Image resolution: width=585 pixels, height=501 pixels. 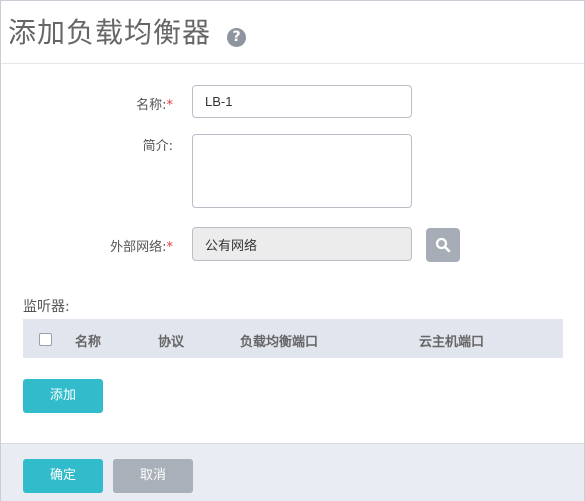 I want to click on external-network-label: 外部网络:*, so click(x=113, y=245).